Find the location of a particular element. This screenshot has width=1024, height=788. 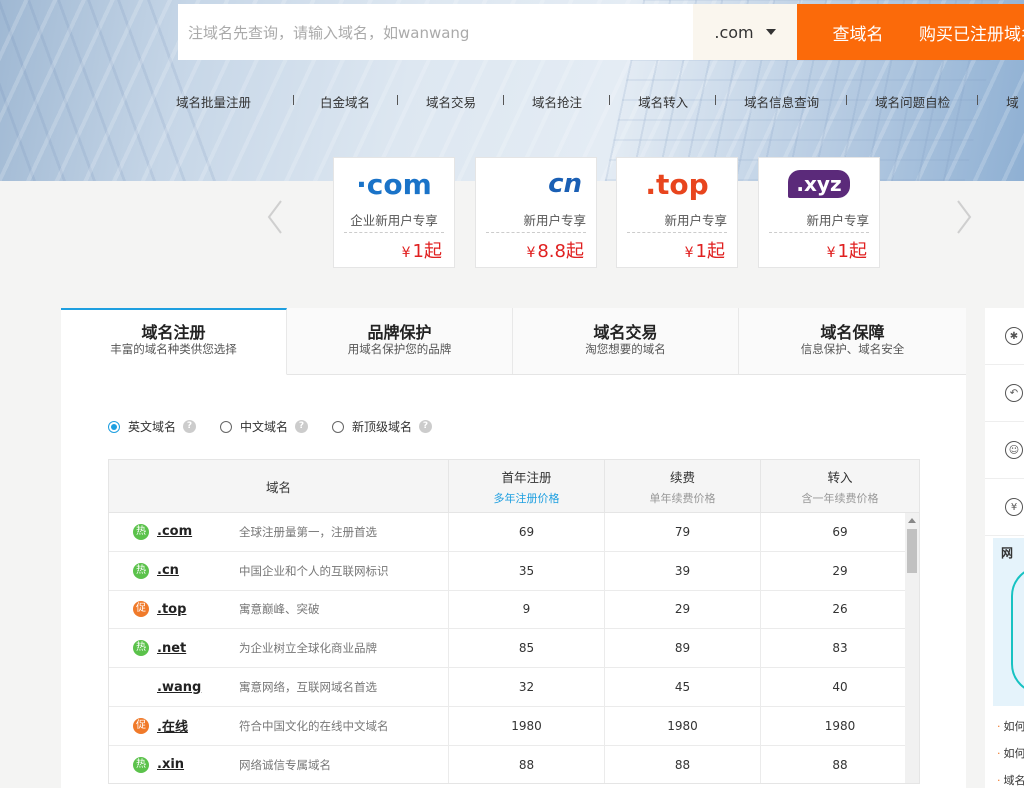

right-sidebar: ✱ ↶ ☺ ¥ 网 · 如何 · 如何 · 域名 is located at coordinates (1004, 548).